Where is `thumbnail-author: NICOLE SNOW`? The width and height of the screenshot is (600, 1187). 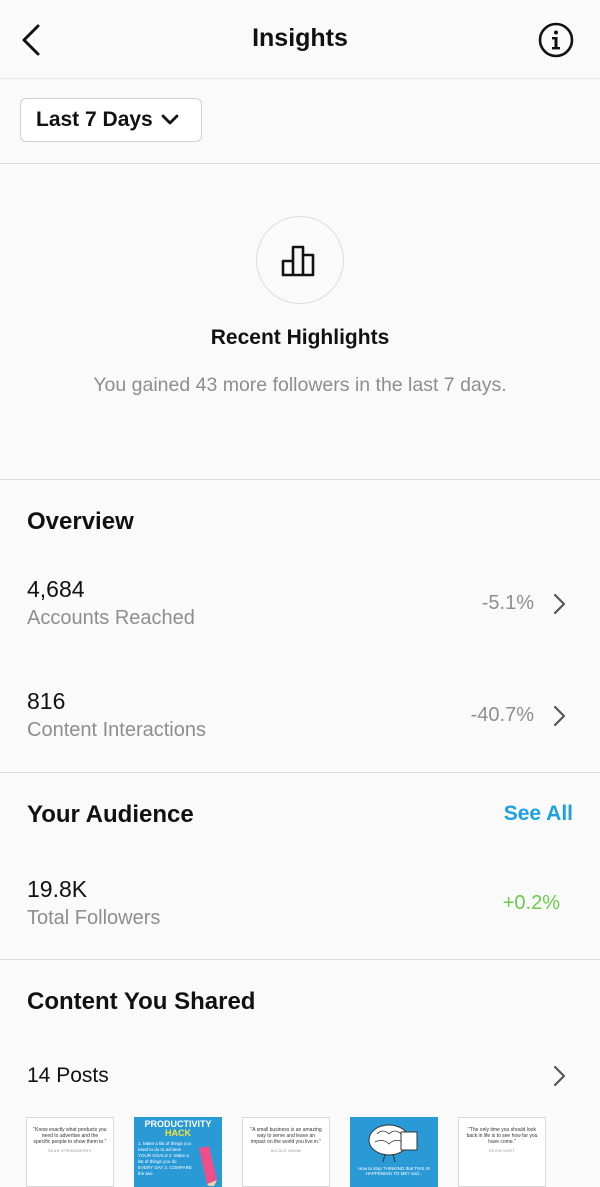
thumbnail-author: NICOLE SNOW is located at coordinates (286, 1151).